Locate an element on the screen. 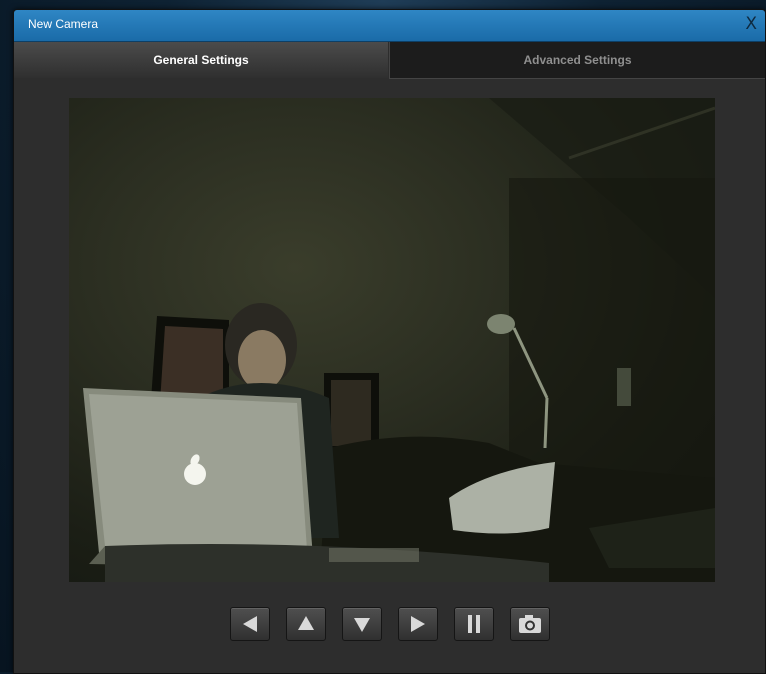 The width and height of the screenshot is (766, 674). close-icon: X is located at coordinates (751, 24).